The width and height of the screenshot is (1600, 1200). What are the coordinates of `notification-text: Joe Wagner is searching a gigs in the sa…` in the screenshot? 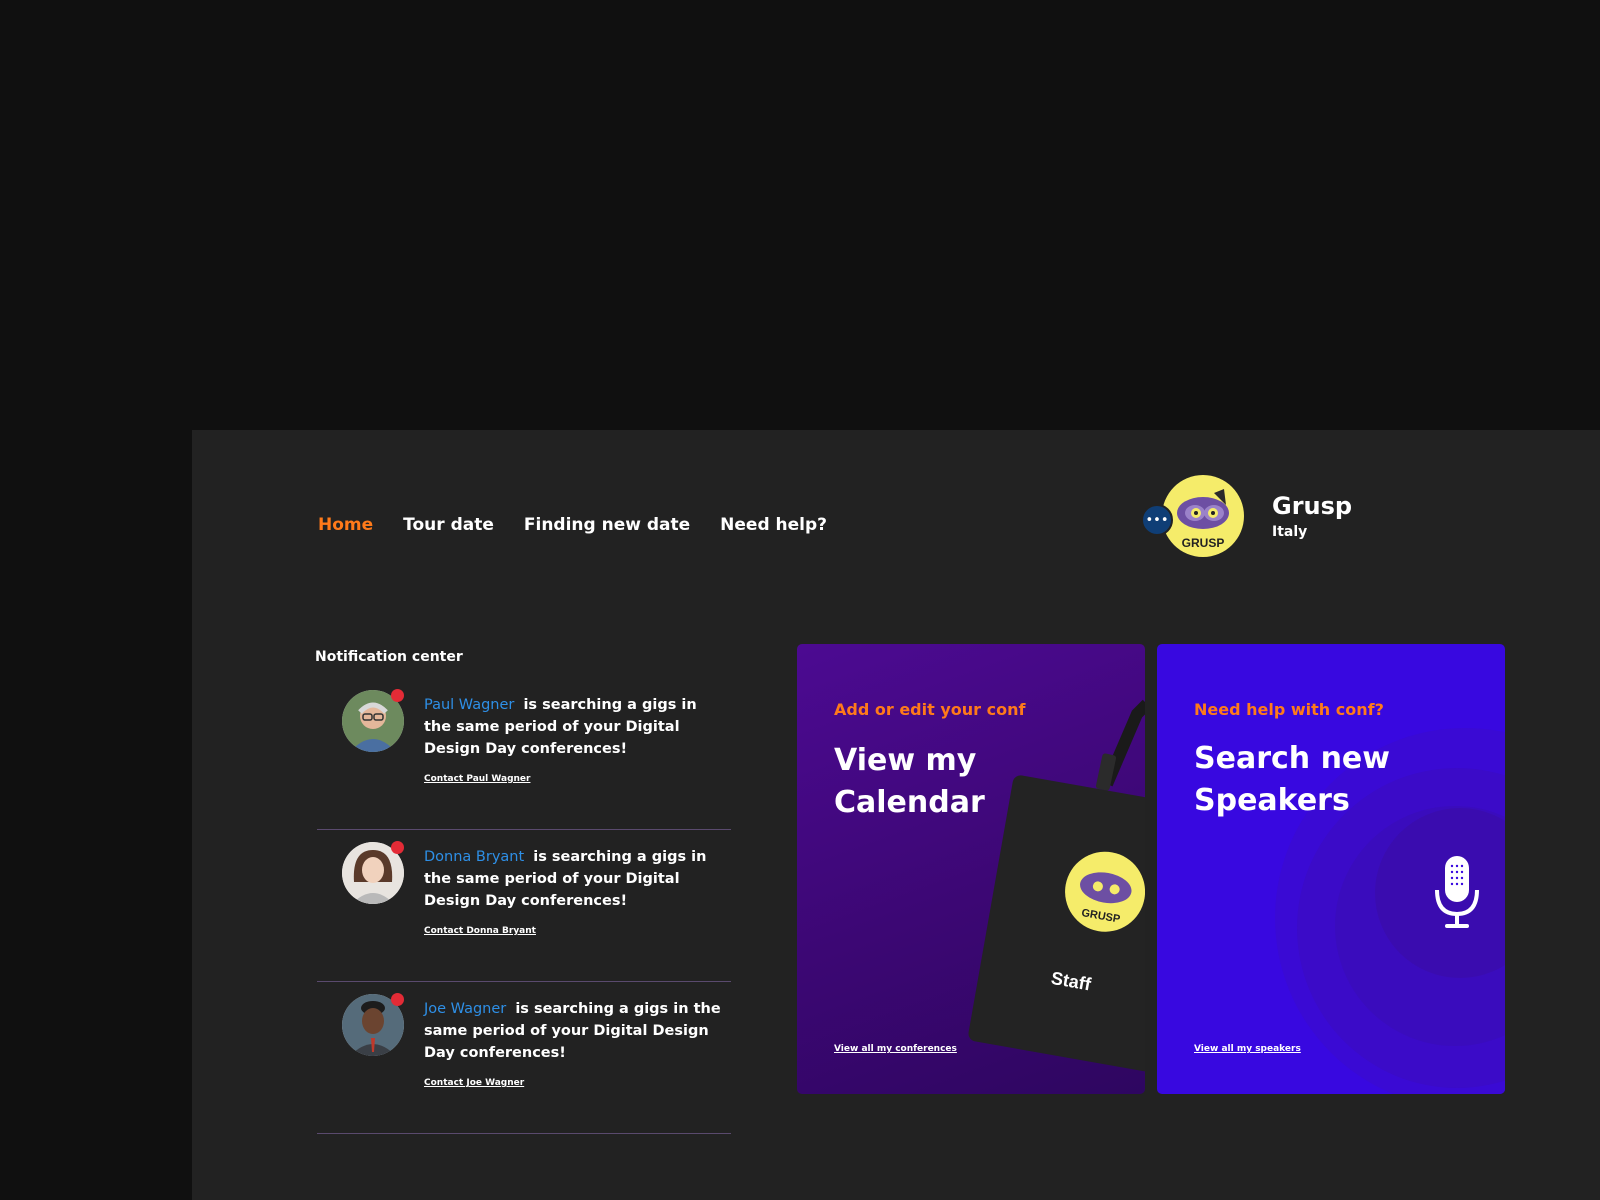 It's located at (574, 1031).